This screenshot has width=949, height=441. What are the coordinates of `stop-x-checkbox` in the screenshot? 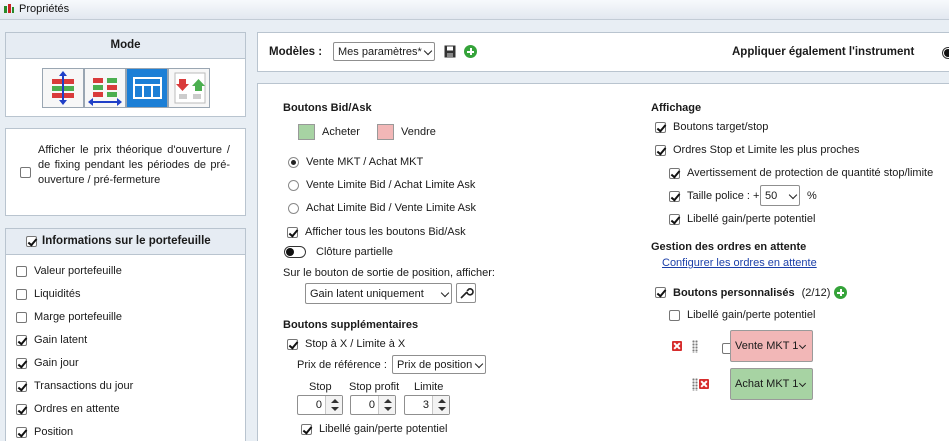 It's located at (292, 344).